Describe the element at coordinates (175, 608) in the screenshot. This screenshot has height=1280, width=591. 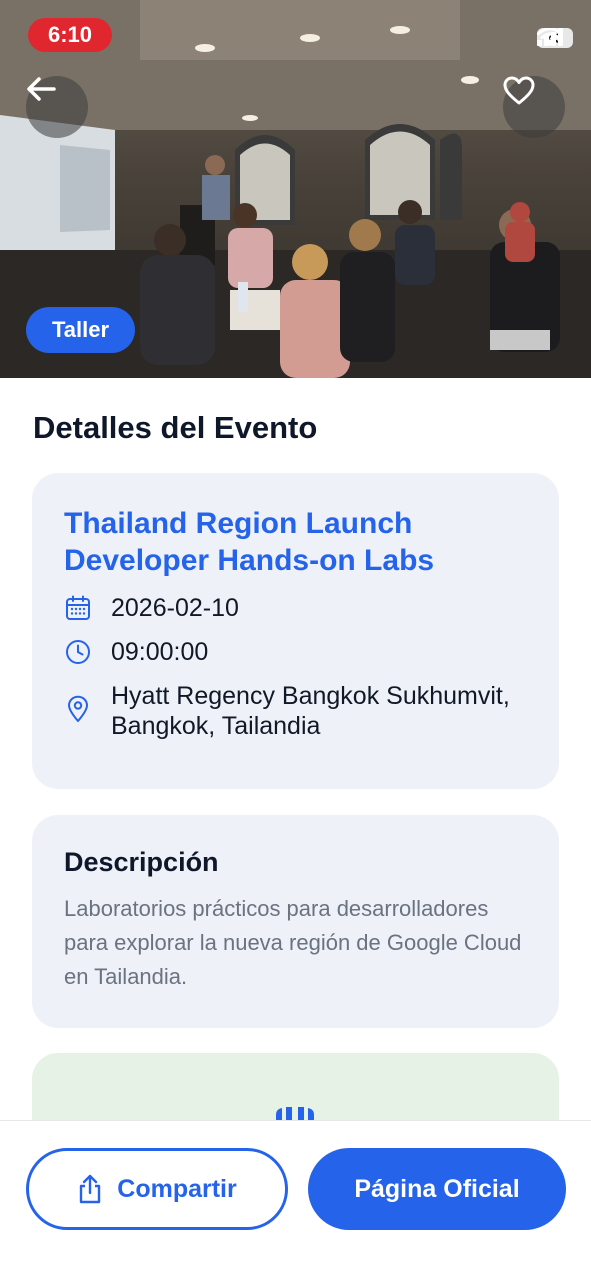
I see `event-date: 2026-02-10` at that location.